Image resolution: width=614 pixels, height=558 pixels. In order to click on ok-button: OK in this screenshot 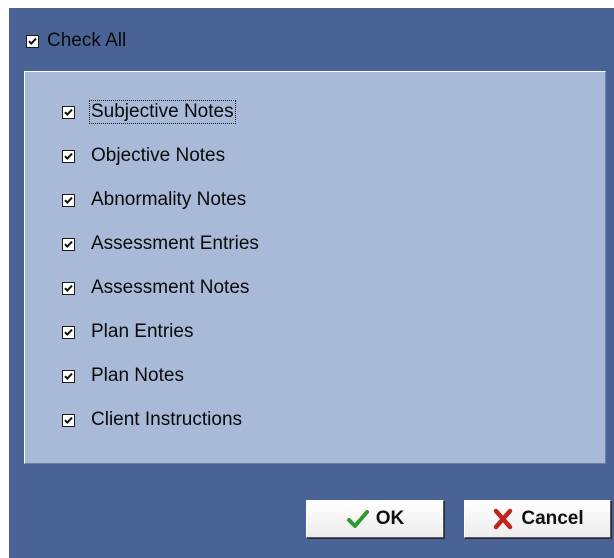, I will do `click(375, 519)`.